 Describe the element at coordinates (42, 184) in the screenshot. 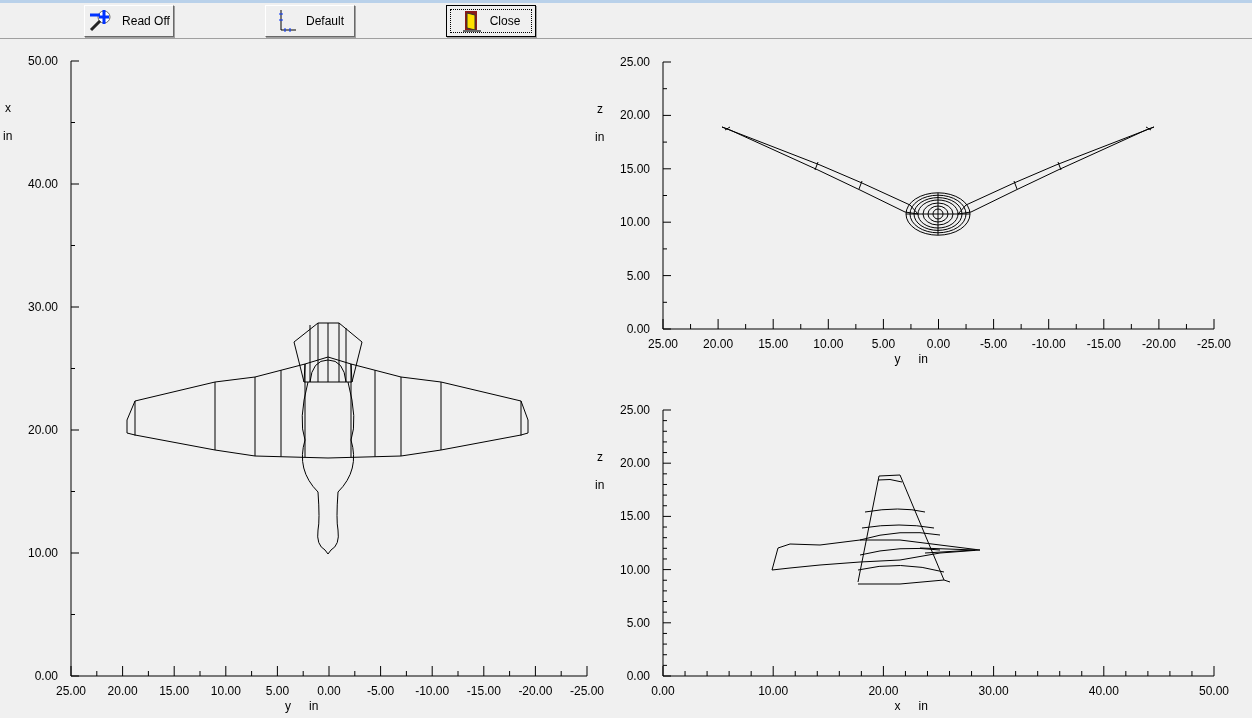

I see `y-tick-label: 40.00` at that location.